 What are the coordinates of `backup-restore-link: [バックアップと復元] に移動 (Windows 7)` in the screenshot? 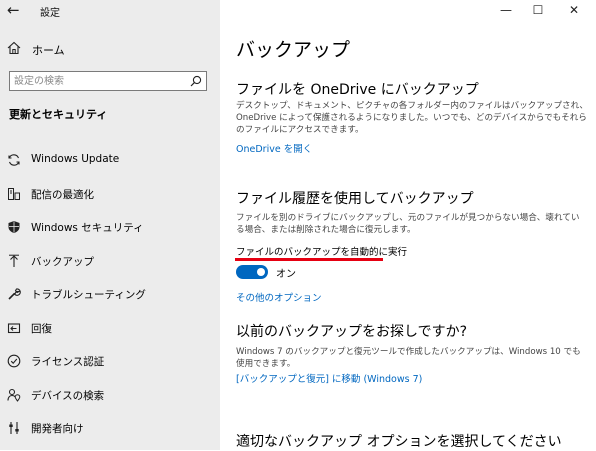 It's located at (329, 378).